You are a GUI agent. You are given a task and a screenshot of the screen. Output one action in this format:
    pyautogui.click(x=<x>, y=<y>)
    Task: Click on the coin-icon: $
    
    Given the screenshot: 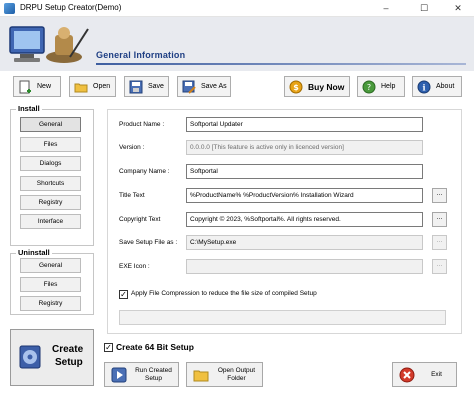 What is the action you would take?
    pyautogui.click(x=296, y=87)
    